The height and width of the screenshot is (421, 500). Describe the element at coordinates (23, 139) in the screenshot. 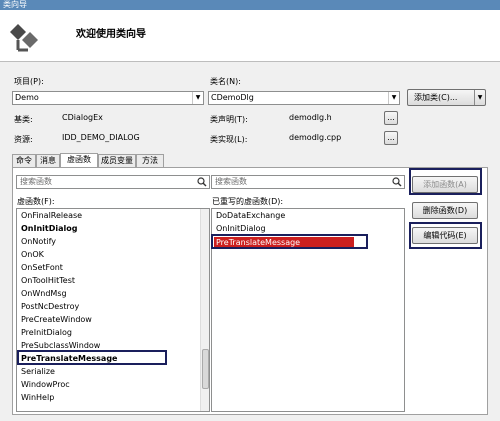

I see `resource-label: 资源:` at that location.